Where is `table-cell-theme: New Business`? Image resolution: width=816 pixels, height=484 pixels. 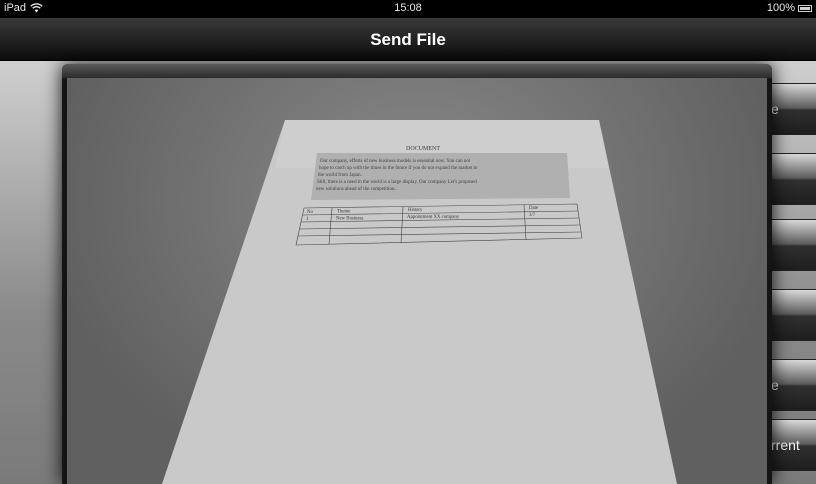 table-cell-theme: New Business is located at coordinates (349, 219).